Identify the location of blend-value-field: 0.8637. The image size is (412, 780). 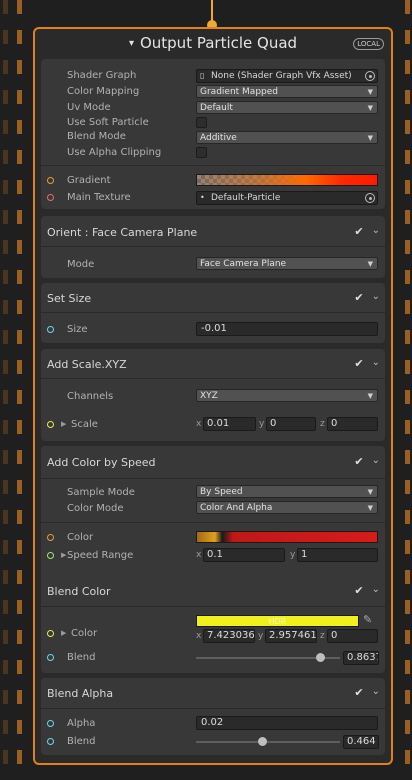
(361, 658).